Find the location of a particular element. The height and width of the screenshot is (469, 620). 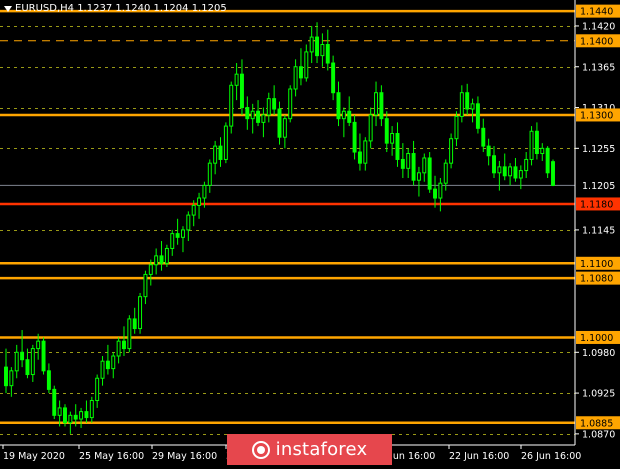

y-tick-label: 1.1145 is located at coordinates (598, 230).